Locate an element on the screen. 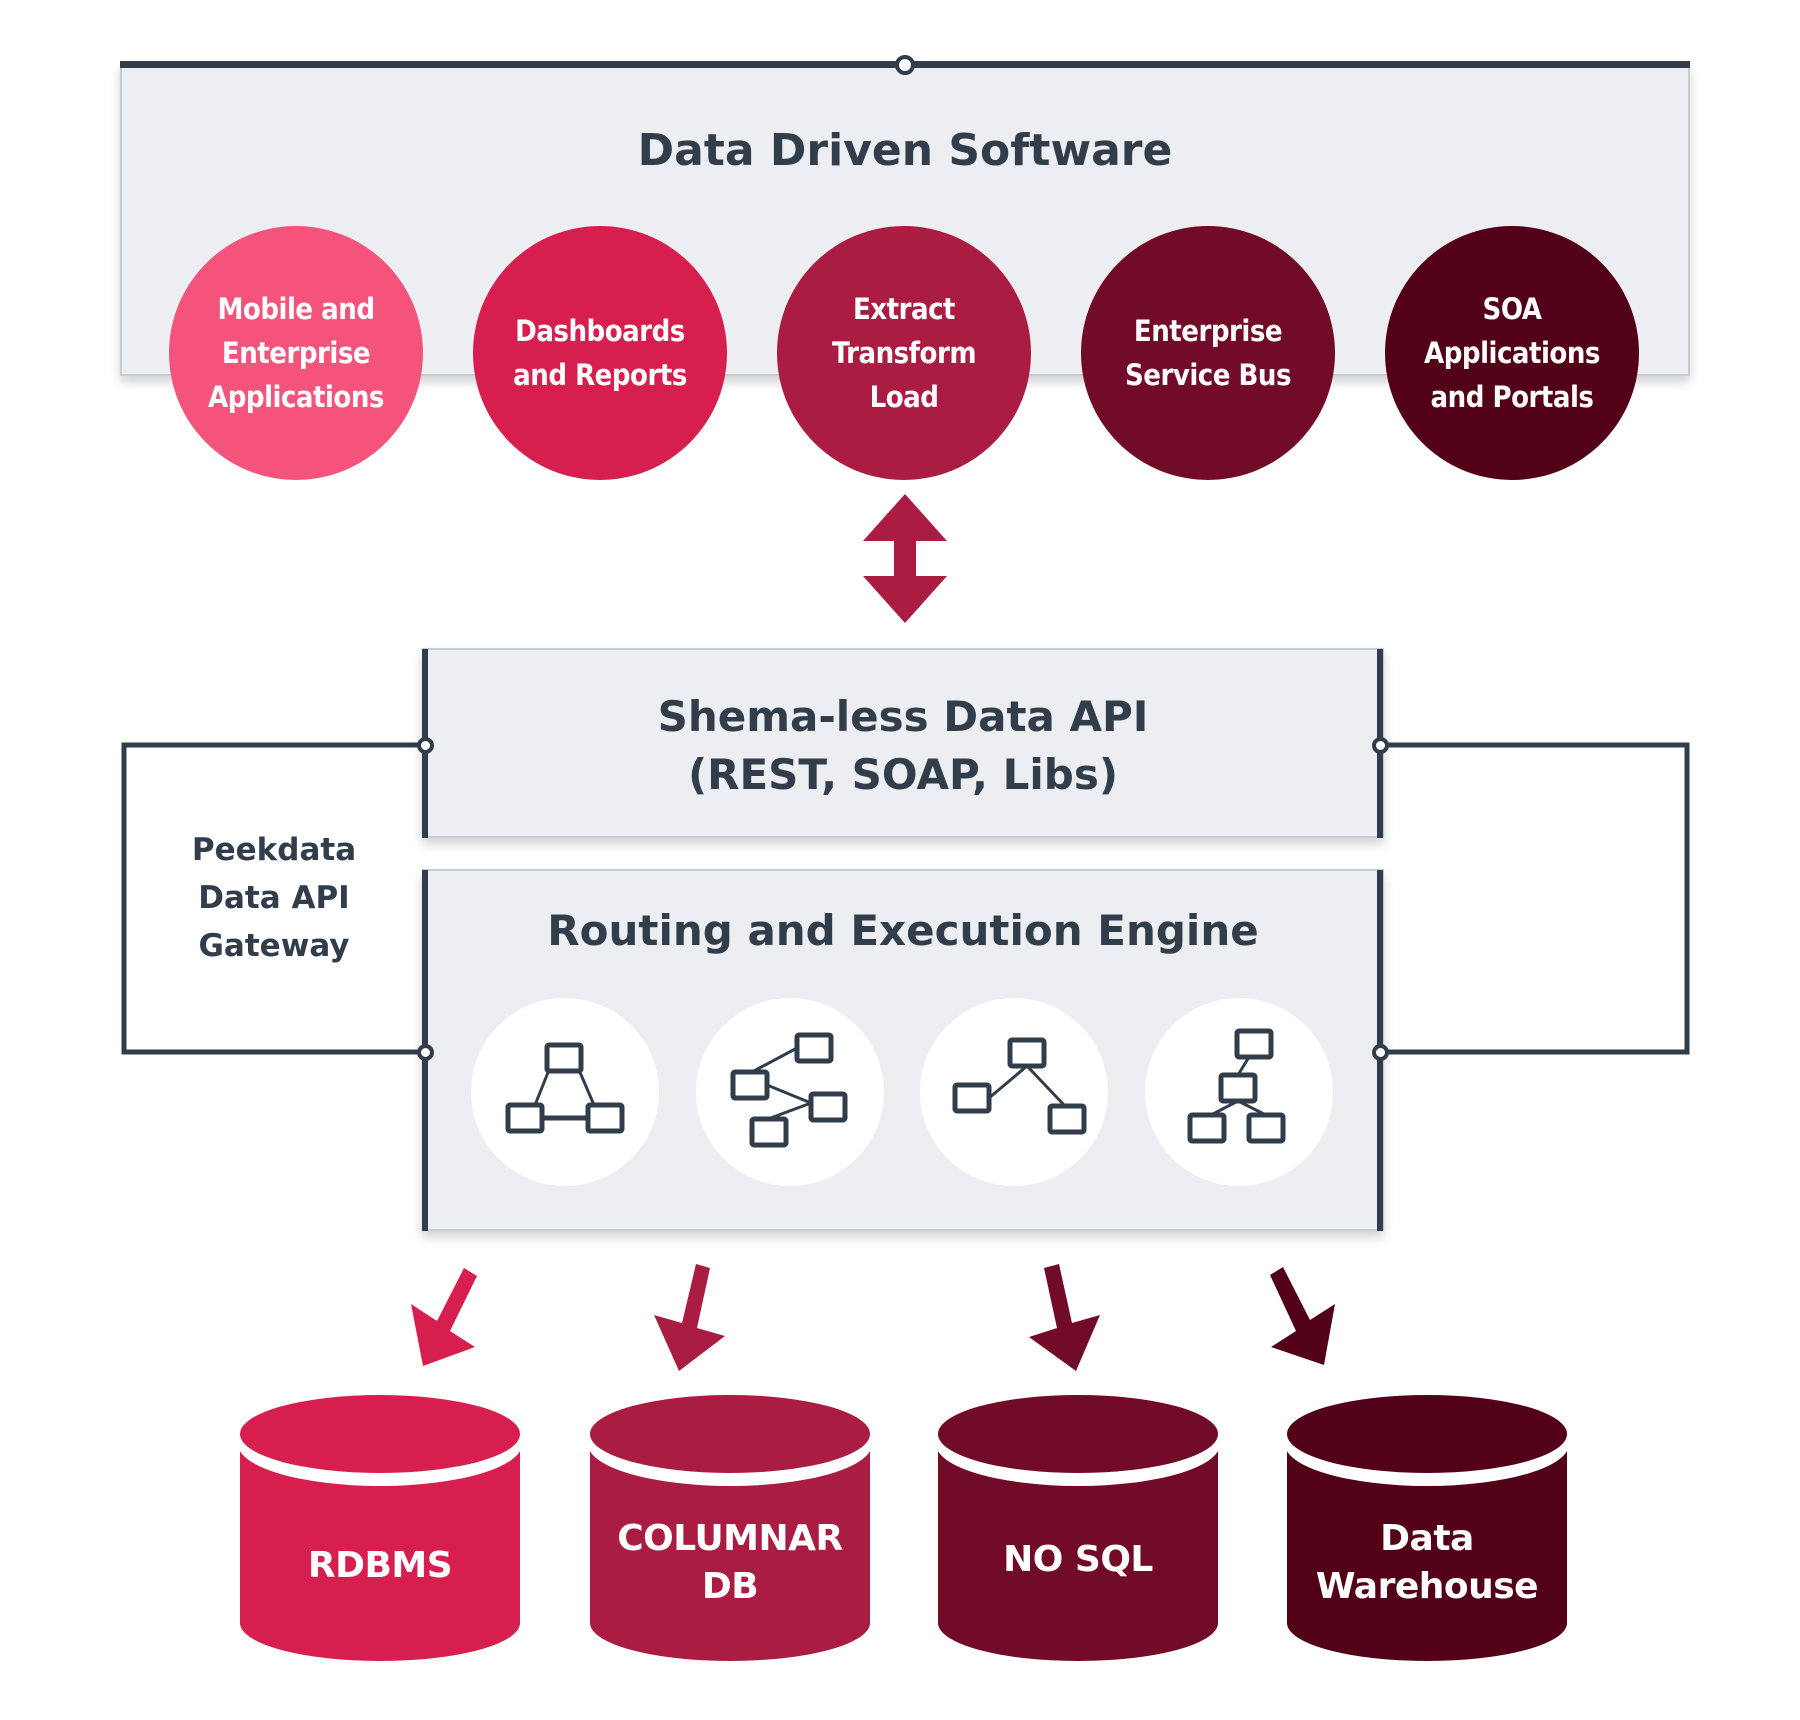 The image size is (1800, 1720). api-panel-title: Shema-less Data API (REST, SOAP, Libs) is located at coordinates (903, 746).